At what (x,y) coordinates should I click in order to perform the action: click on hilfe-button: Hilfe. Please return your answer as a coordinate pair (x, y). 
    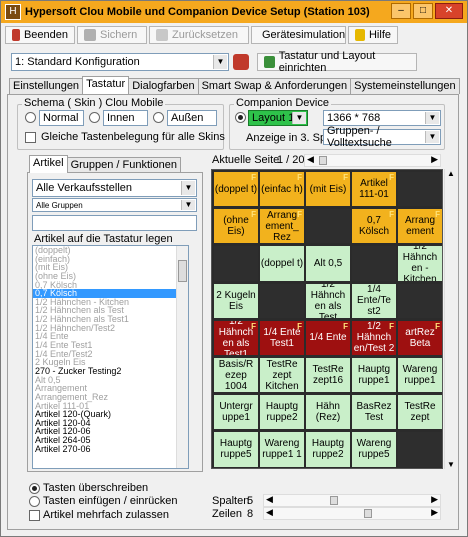
    Looking at the image, I should click on (373, 35).